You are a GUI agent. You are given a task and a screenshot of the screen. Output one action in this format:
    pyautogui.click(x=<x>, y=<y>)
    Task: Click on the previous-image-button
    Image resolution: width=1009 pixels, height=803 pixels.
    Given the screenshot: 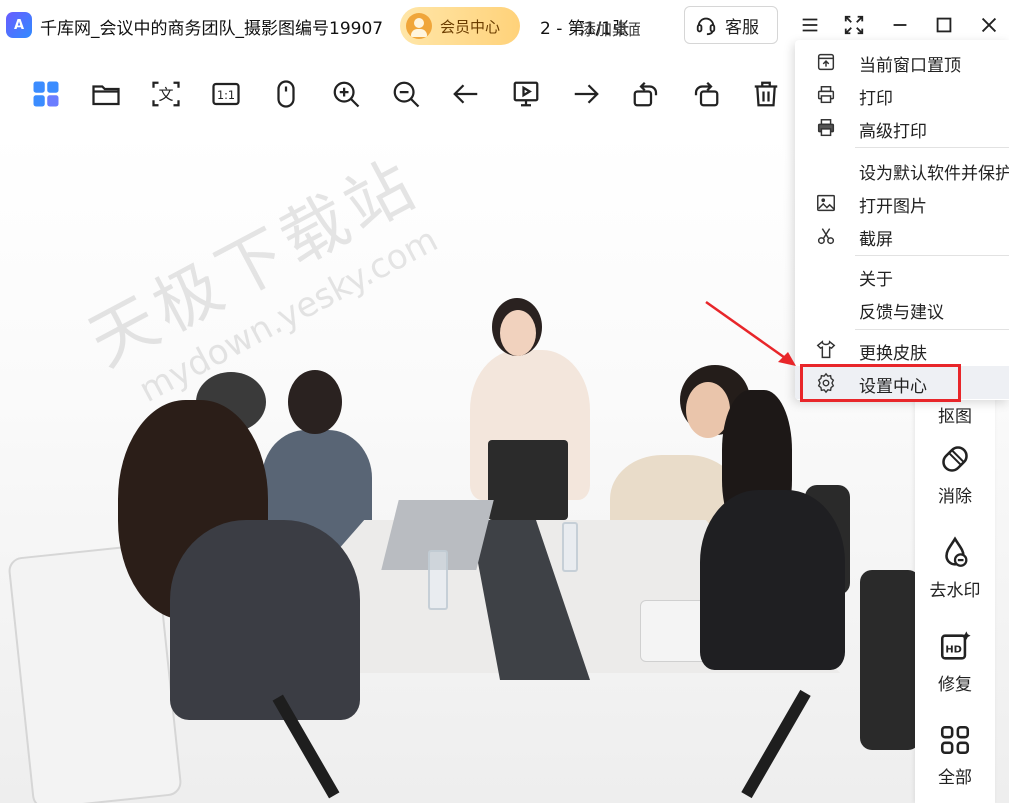 What is the action you would take?
    pyautogui.click(x=466, y=94)
    